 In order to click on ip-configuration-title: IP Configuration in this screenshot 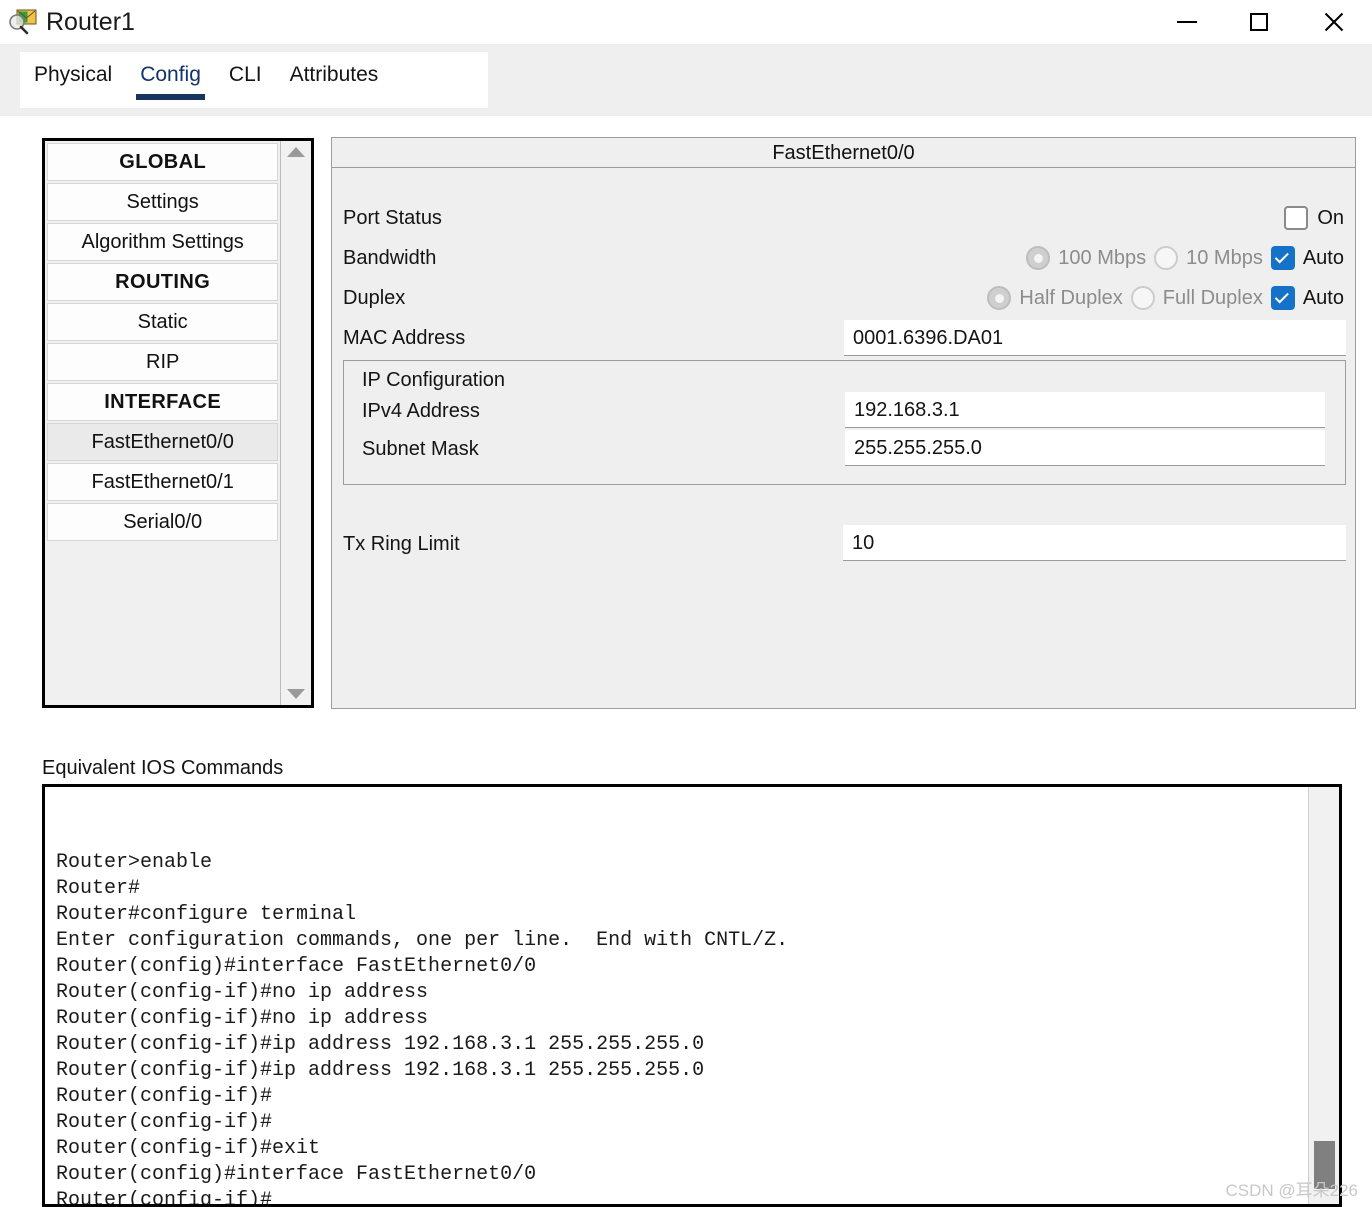, I will do `click(434, 380)`.